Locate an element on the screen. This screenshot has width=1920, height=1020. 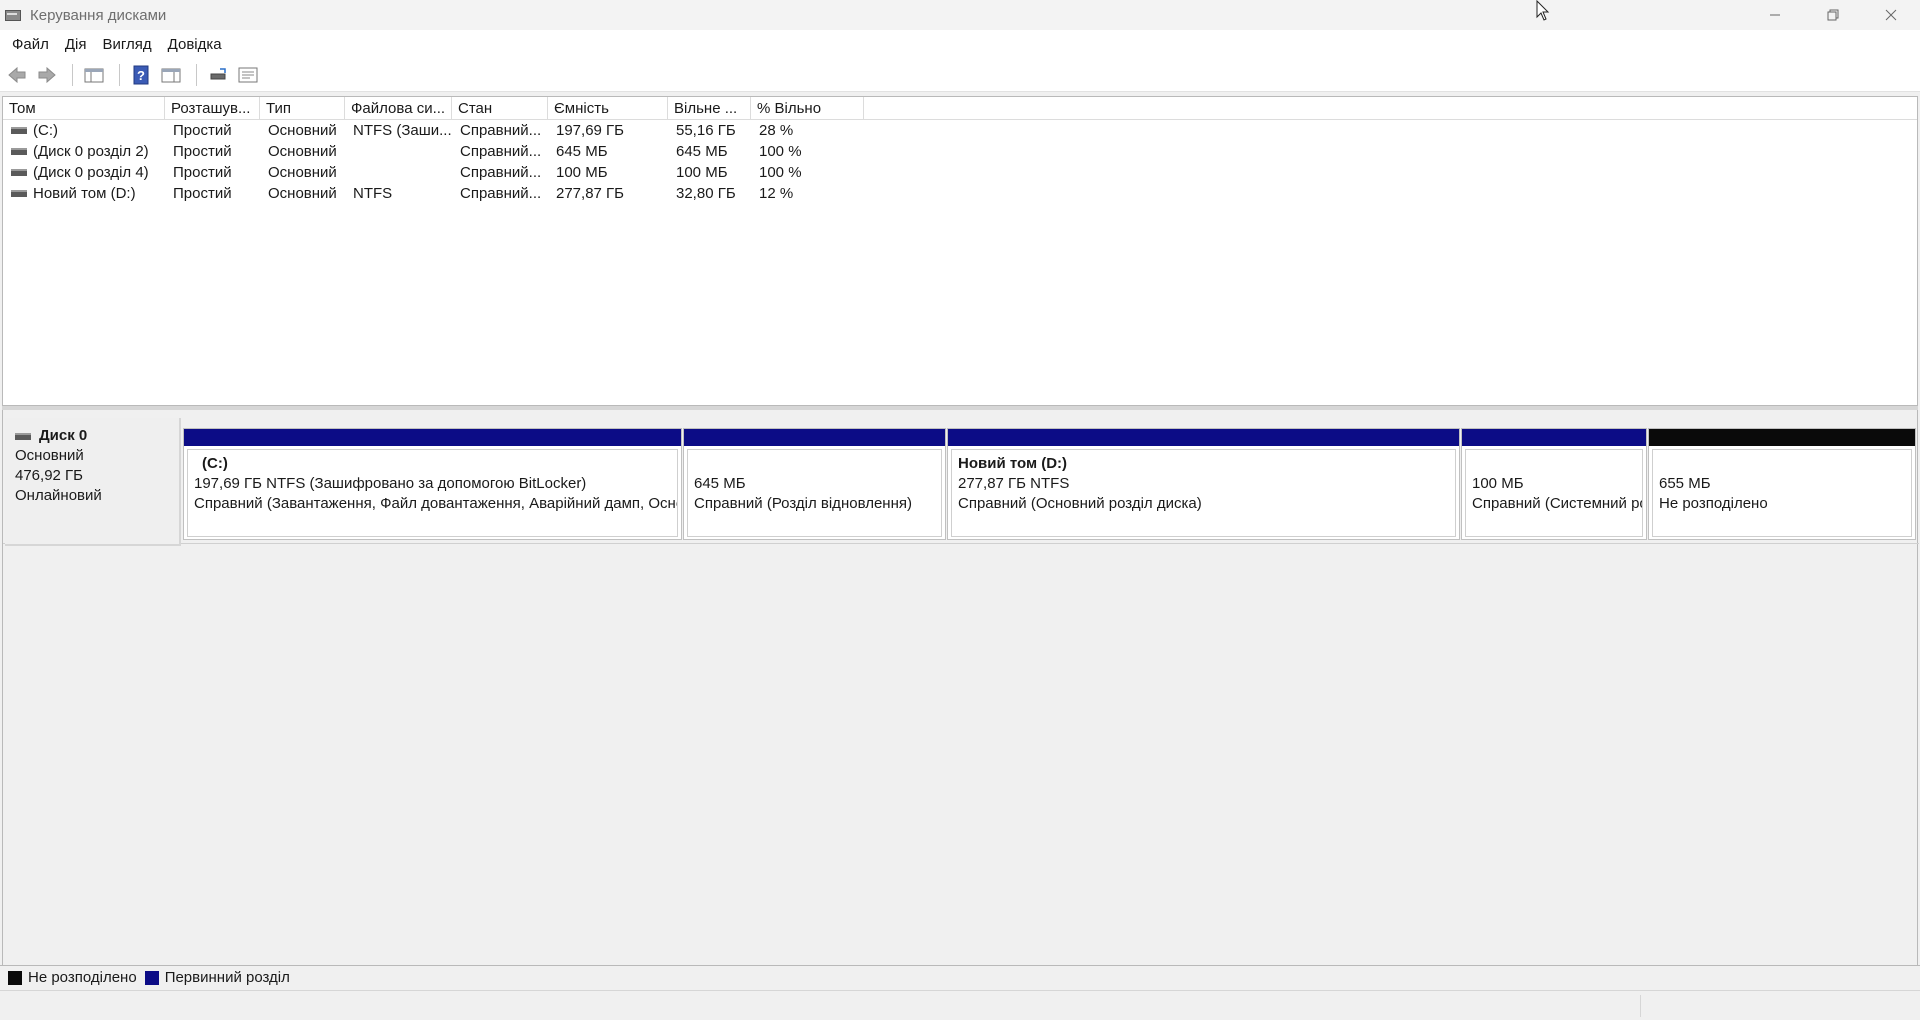
window-title: Керування дисками is located at coordinates (98, 15).